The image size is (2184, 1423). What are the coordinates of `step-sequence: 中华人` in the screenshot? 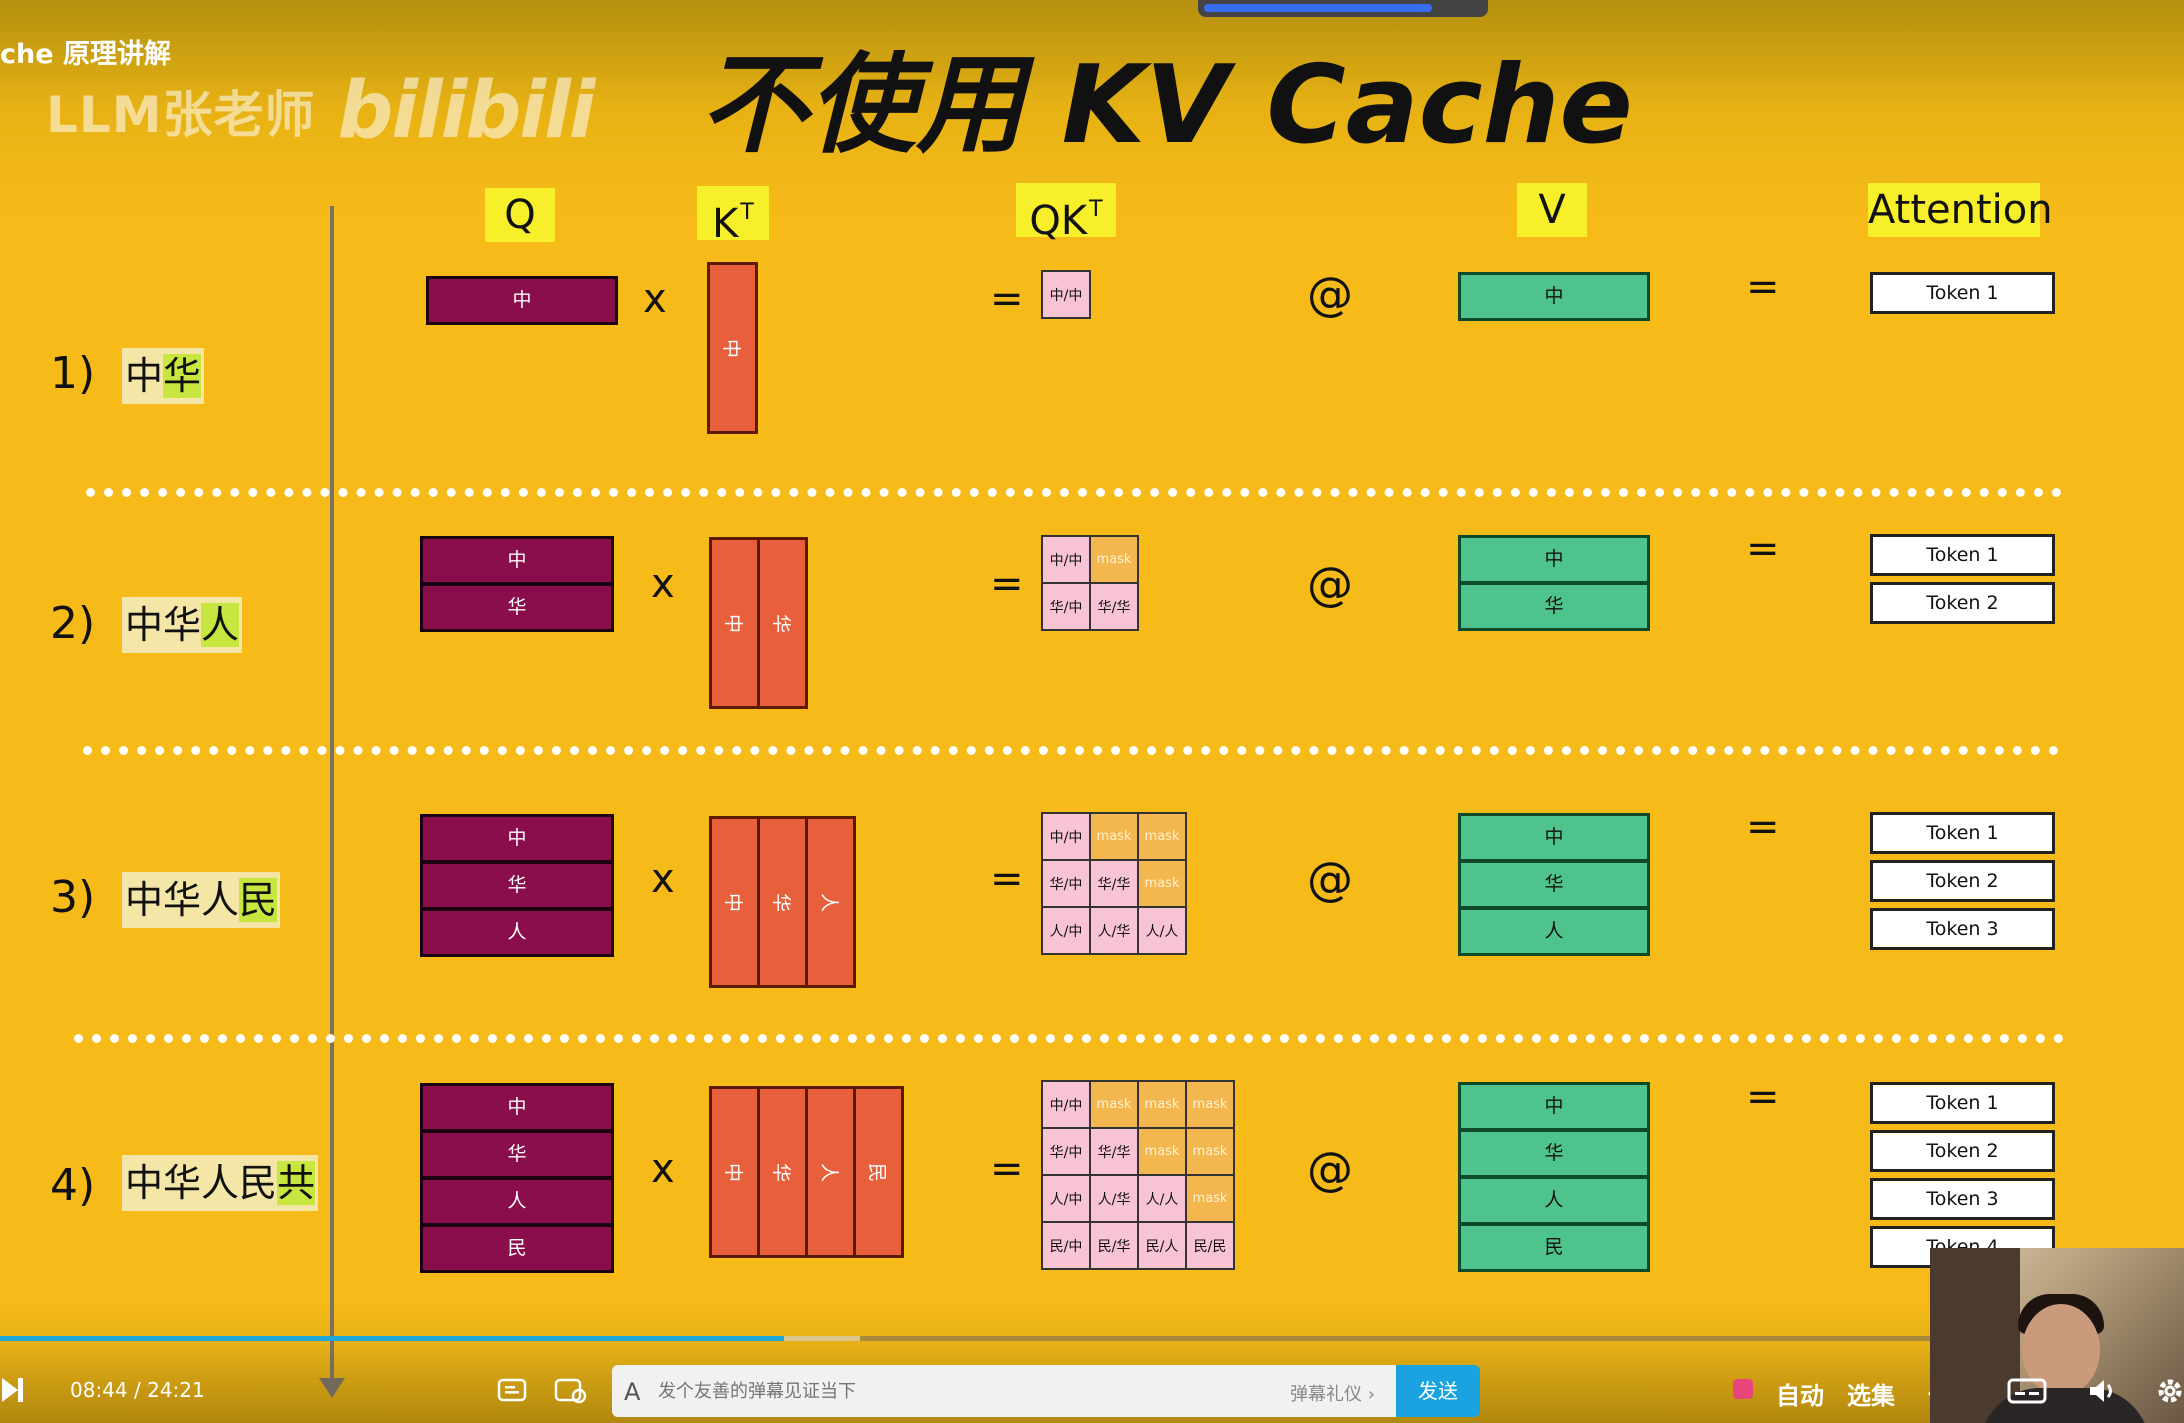 It's located at (182, 625).